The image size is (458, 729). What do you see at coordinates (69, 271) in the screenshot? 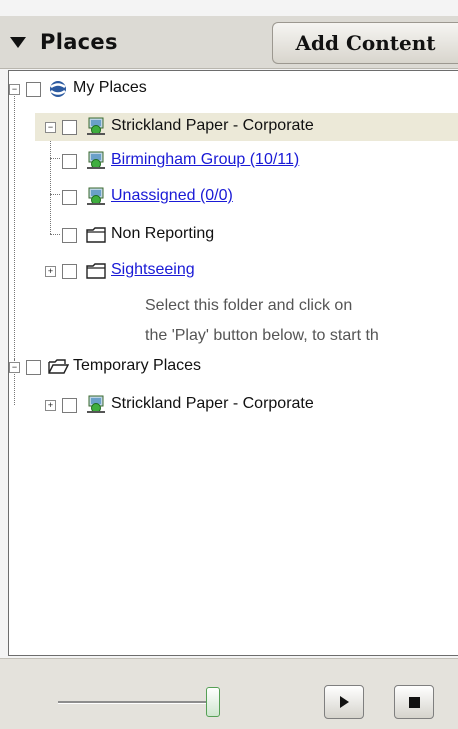
I see `checkbox-sightseeing` at bounding box center [69, 271].